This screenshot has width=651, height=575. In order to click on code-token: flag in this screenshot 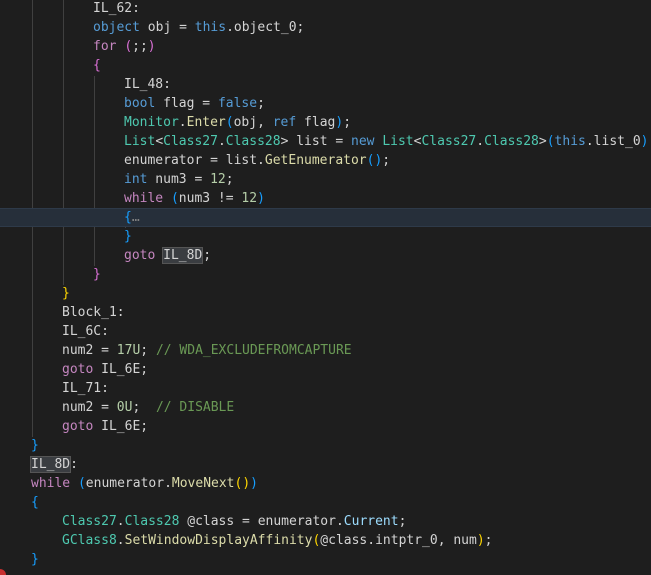, I will do `click(316, 122)`.